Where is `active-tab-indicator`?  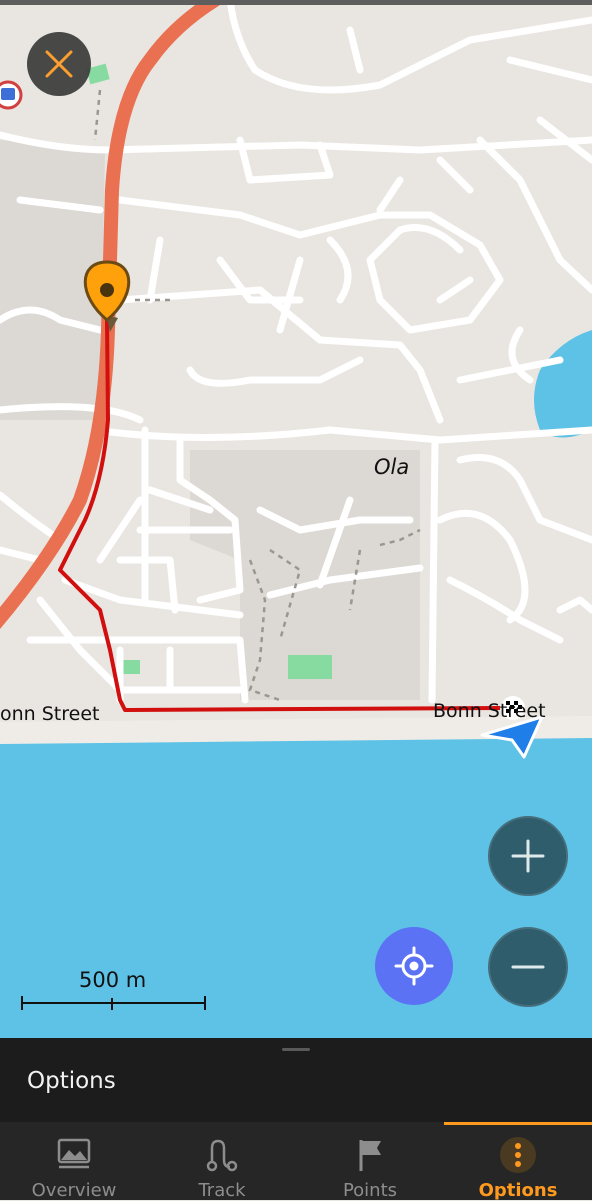 active-tab-indicator is located at coordinates (518, 1123).